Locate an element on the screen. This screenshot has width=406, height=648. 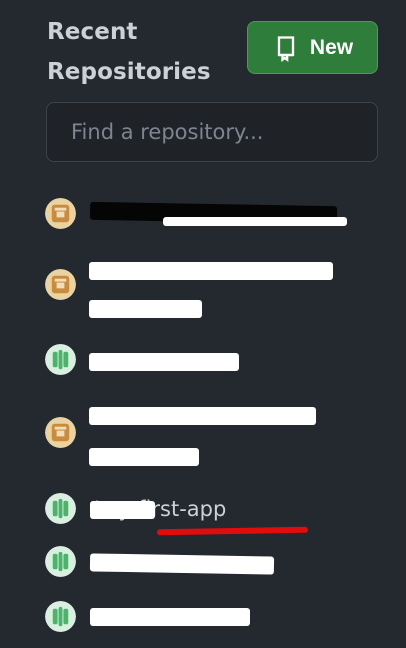
new-repository-label: New is located at coordinates (331, 47).